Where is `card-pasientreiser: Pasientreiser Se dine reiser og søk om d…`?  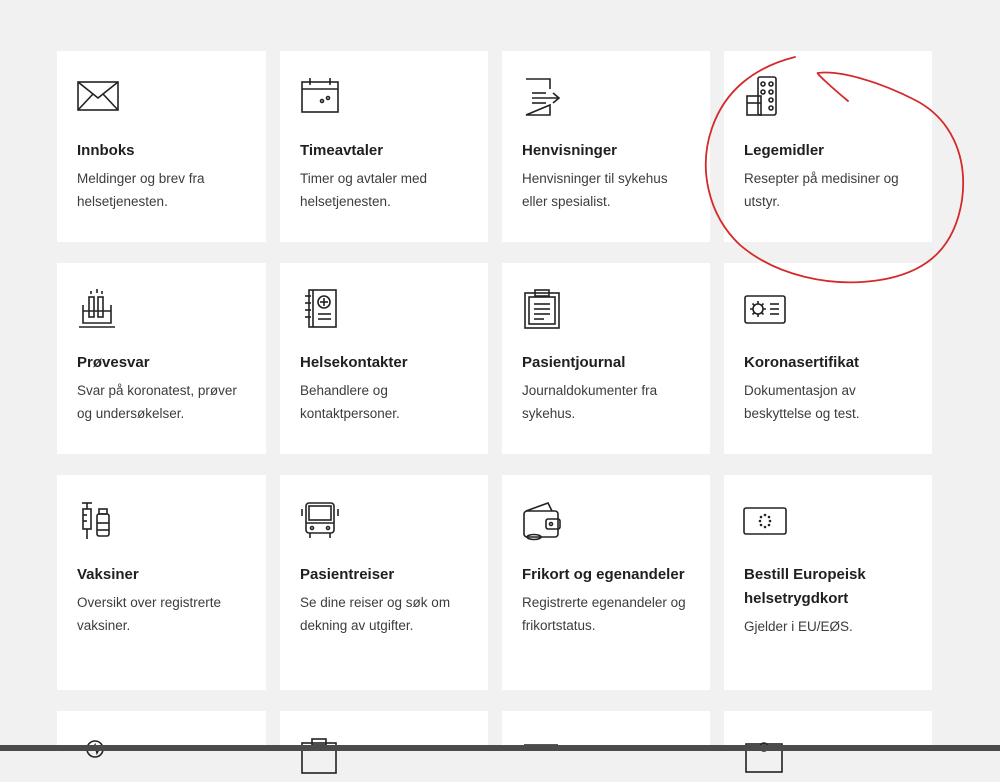
card-pasientreiser: Pasientreiser Se dine reiser og søk om d… is located at coordinates (384, 582).